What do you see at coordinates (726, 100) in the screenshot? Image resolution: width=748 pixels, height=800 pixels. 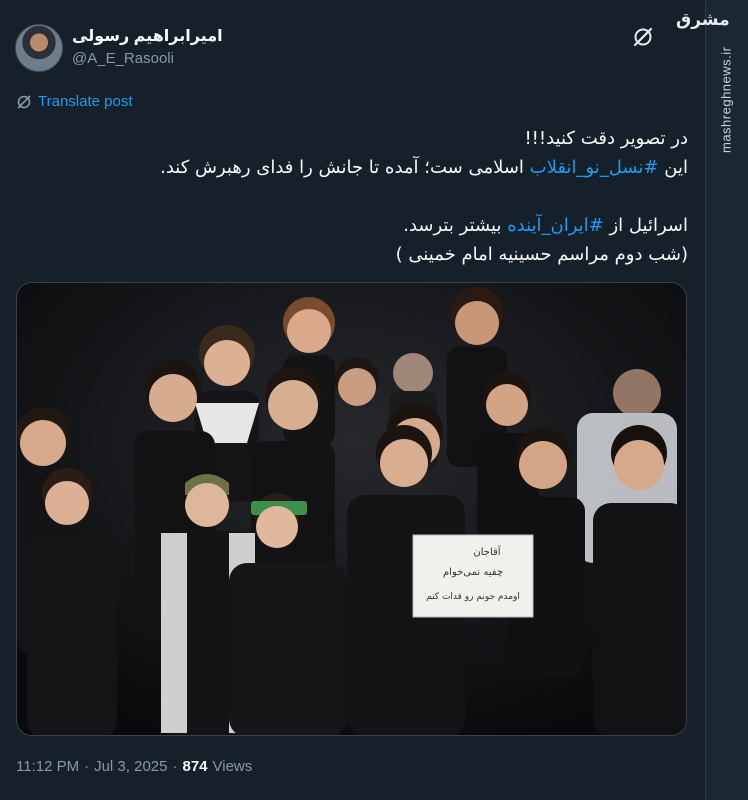 I see `watermark-site: mashreghnews.ir` at bounding box center [726, 100].